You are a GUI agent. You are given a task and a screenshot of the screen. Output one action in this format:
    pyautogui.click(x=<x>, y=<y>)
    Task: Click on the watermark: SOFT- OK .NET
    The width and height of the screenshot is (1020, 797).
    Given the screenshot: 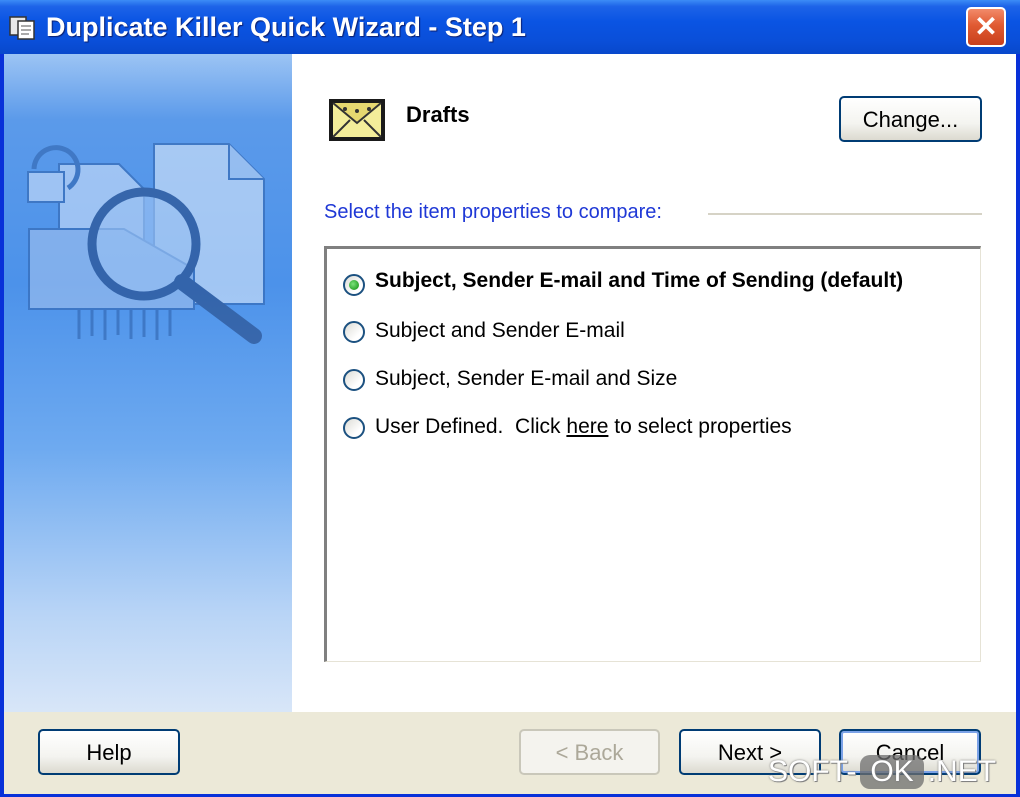 What is the action you would take?
    pyautogui.click(x=882, y=772)
    